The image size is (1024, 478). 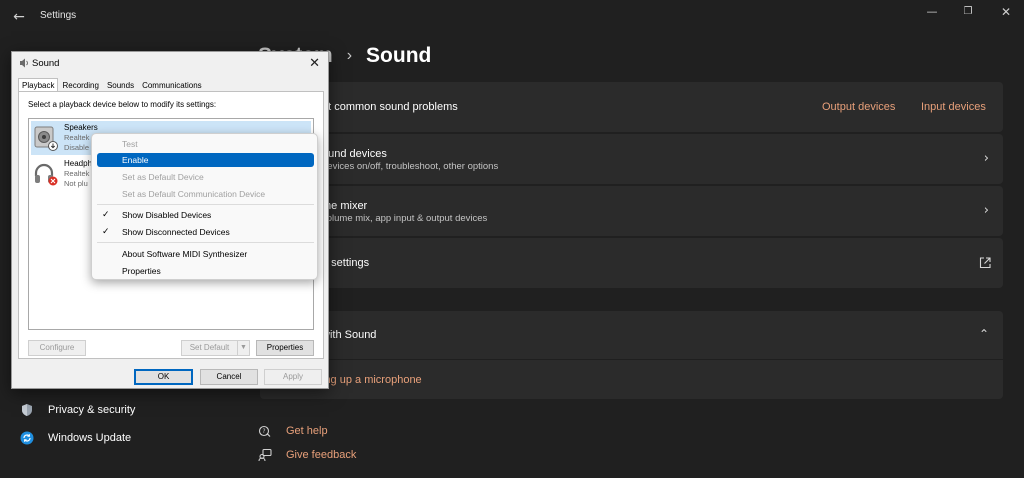 What do you see at coordinates (631, 355) in the screenshot?
I see `help-with-sound-card: with Sound ⌃ ing up a microphone` at bounding box center [631, 355].